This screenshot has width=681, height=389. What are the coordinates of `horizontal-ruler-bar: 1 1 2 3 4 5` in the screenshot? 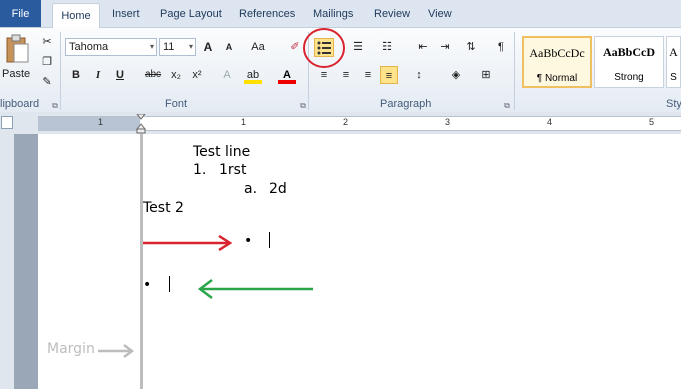 It's located at (340, 123).